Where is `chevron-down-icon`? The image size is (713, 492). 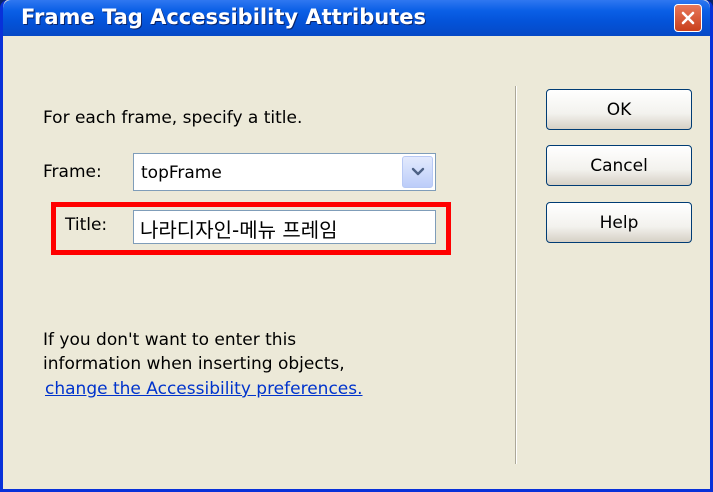
chevron-down-icon is located at coordinates (417, 171).